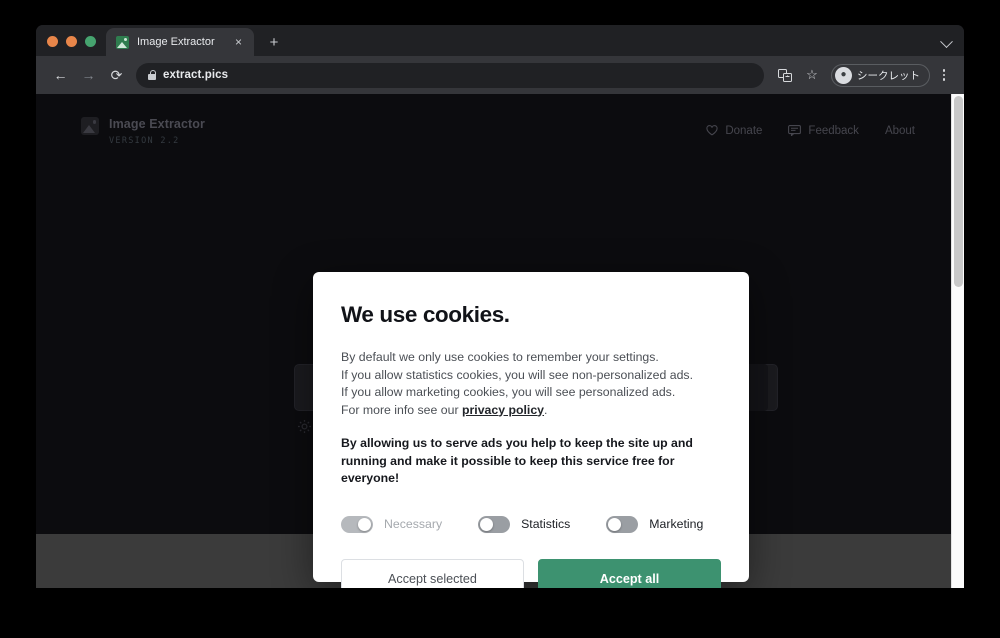 The image size is (1000, 638). What do you see at coordinates (450, 75) in the screenshot?
I see `address-bar: extract.pics` at bounding box center [450, 75].